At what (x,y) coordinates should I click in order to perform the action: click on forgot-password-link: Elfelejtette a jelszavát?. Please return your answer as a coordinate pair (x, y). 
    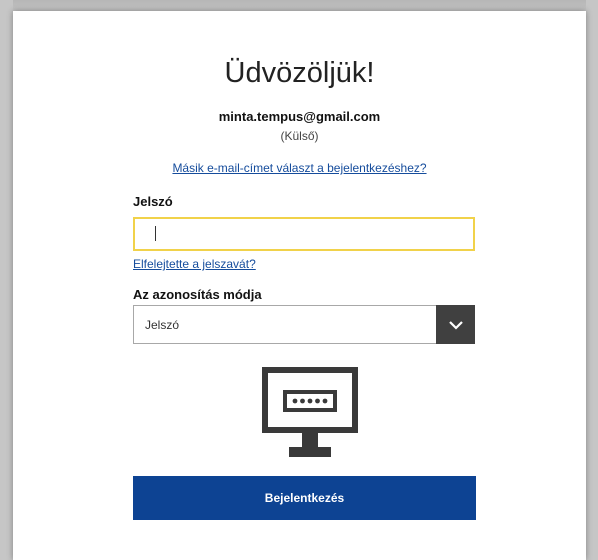
    Looking at the image, I should click on (194, 264).